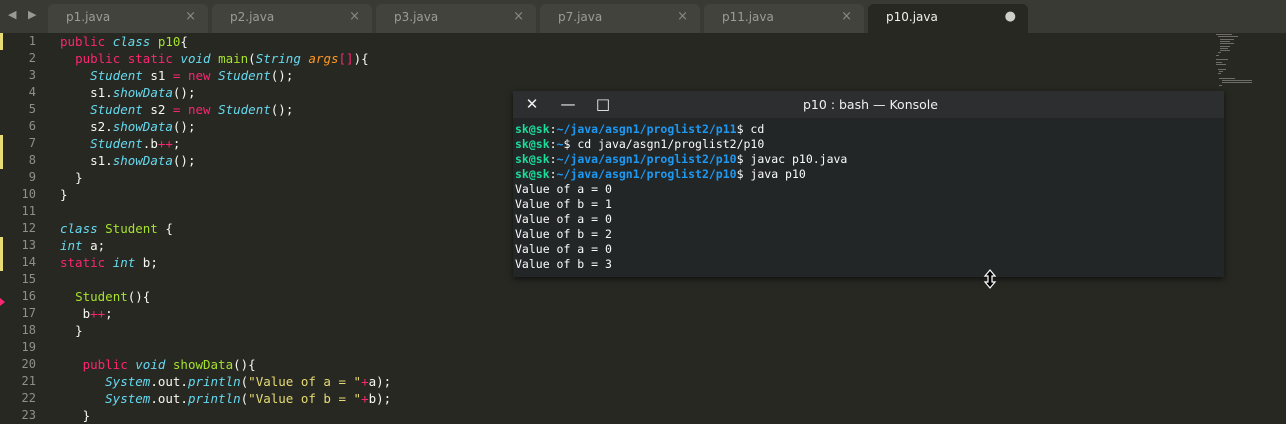  I want to click on line-number: 8, so click(32, 160).